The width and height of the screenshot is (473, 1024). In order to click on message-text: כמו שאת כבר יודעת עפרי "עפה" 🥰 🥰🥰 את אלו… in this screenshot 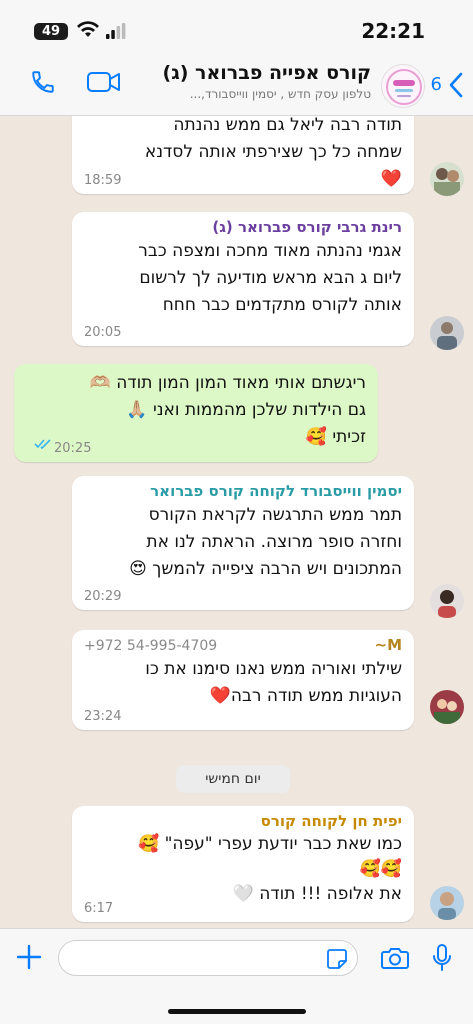, I will do `click(270, 869)`.